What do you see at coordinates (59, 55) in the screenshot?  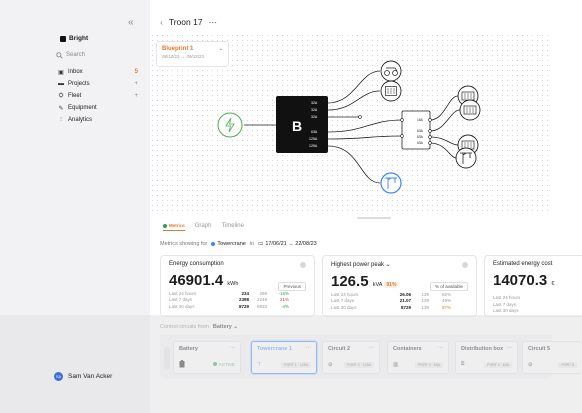 I see `search-icon` at bounding box center [59, 55].